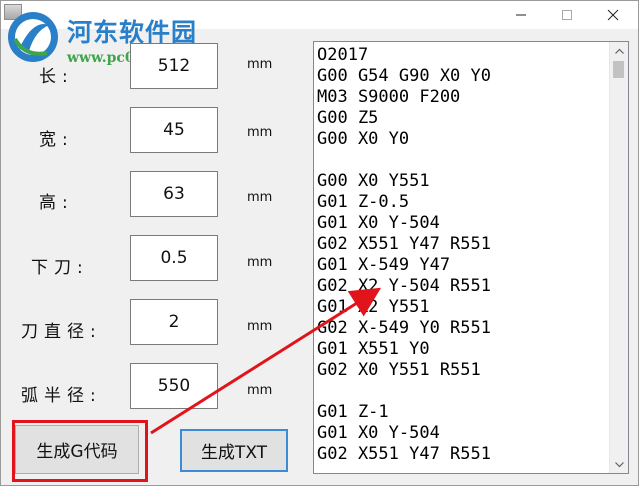 The height and width of the screenshot is (487, 639). What do you see at coordinates (260, 326) in the screenshot?
I see `unit-tool-diameter: mm` at bounding box center [260, 326].